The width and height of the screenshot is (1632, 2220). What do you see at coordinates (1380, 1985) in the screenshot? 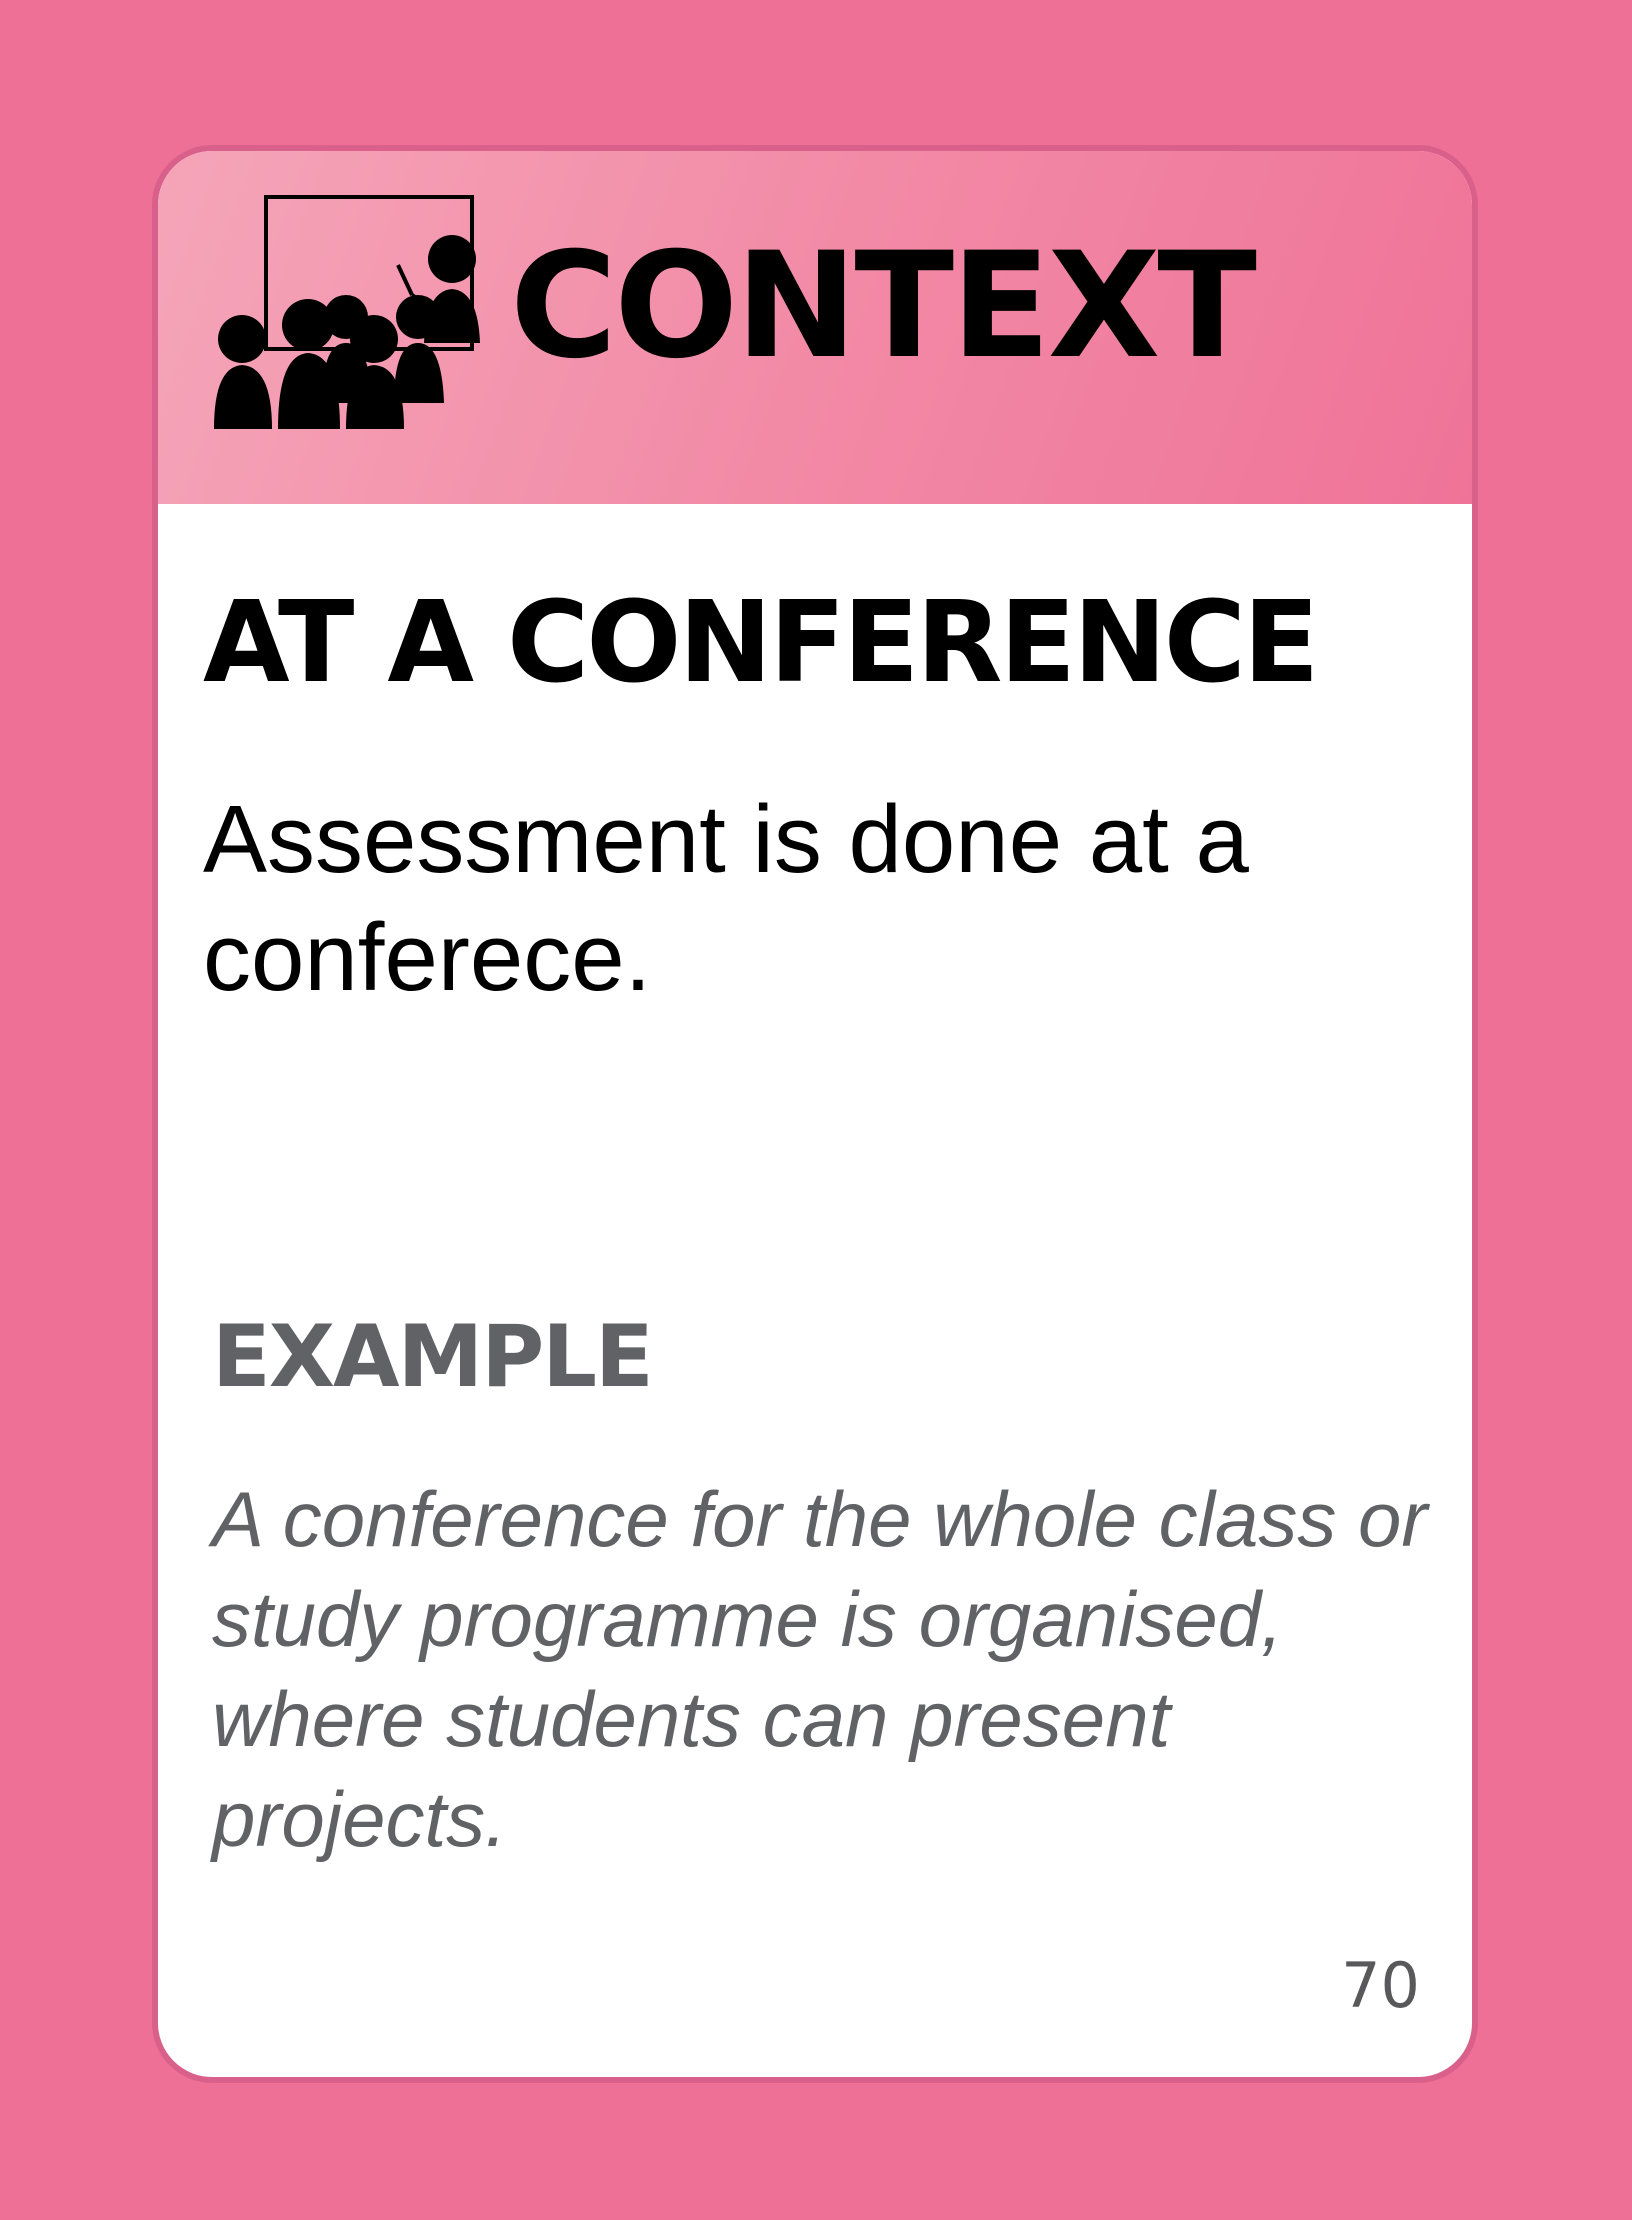
I see `page-number: 70` at bounding box center [1380, 1985].